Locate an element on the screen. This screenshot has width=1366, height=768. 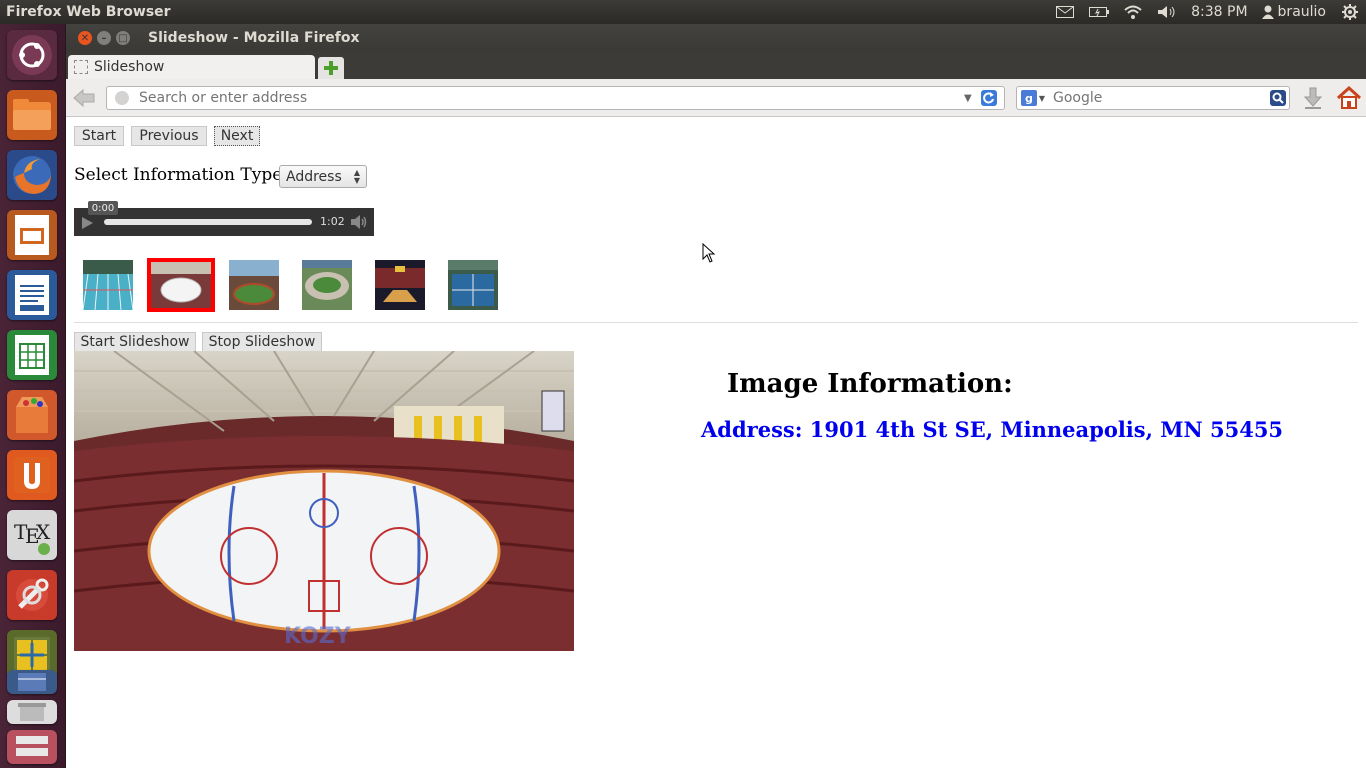
reload-icon is located at coordinates (989, 98).